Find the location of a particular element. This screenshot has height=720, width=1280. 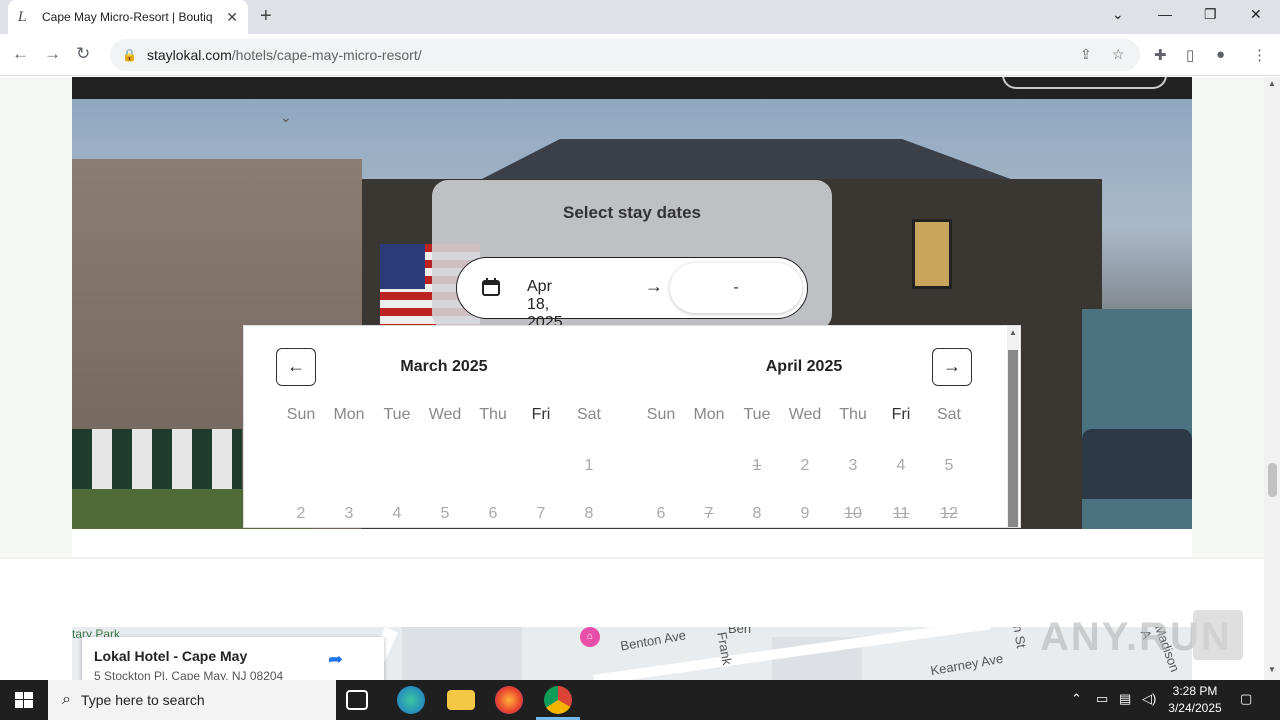

forward-icon: → is located at coordinates (52, 54).